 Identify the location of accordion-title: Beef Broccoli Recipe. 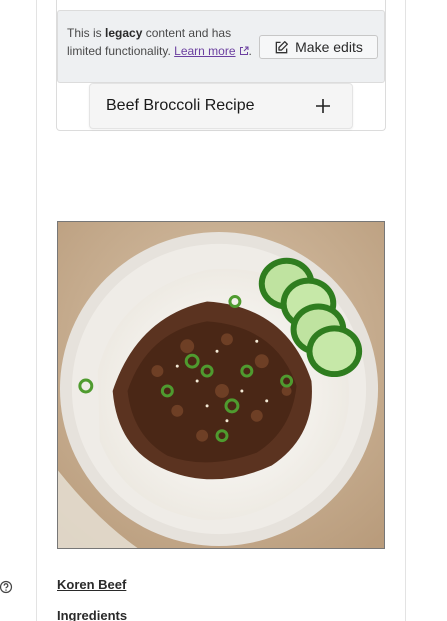
(180, 105).